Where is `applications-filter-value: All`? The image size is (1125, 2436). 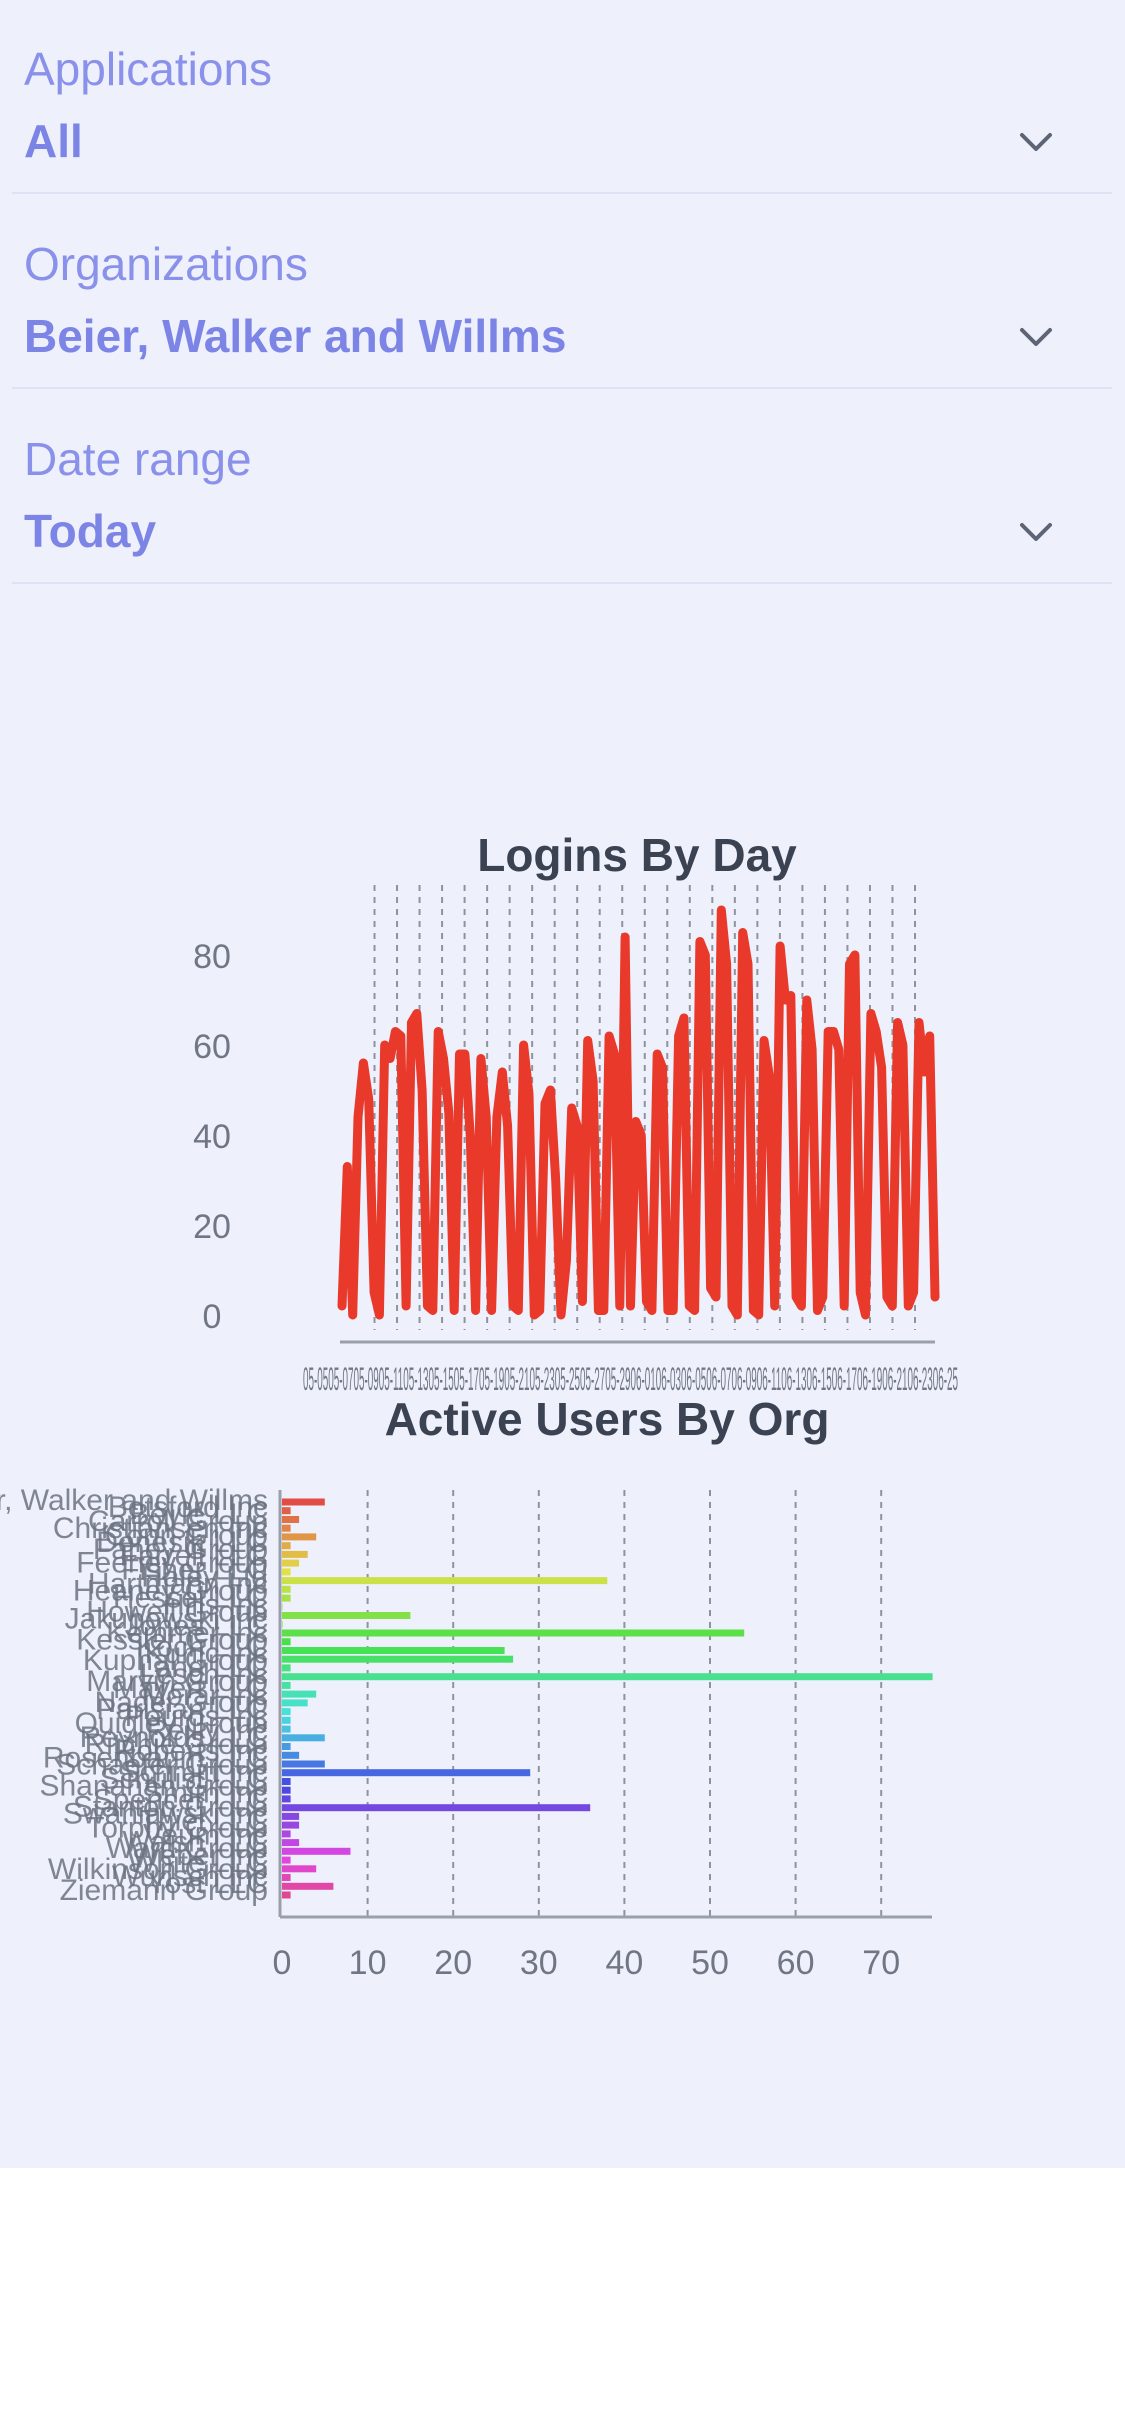 applications-filter-value: All is located at coordinates (53, 141).